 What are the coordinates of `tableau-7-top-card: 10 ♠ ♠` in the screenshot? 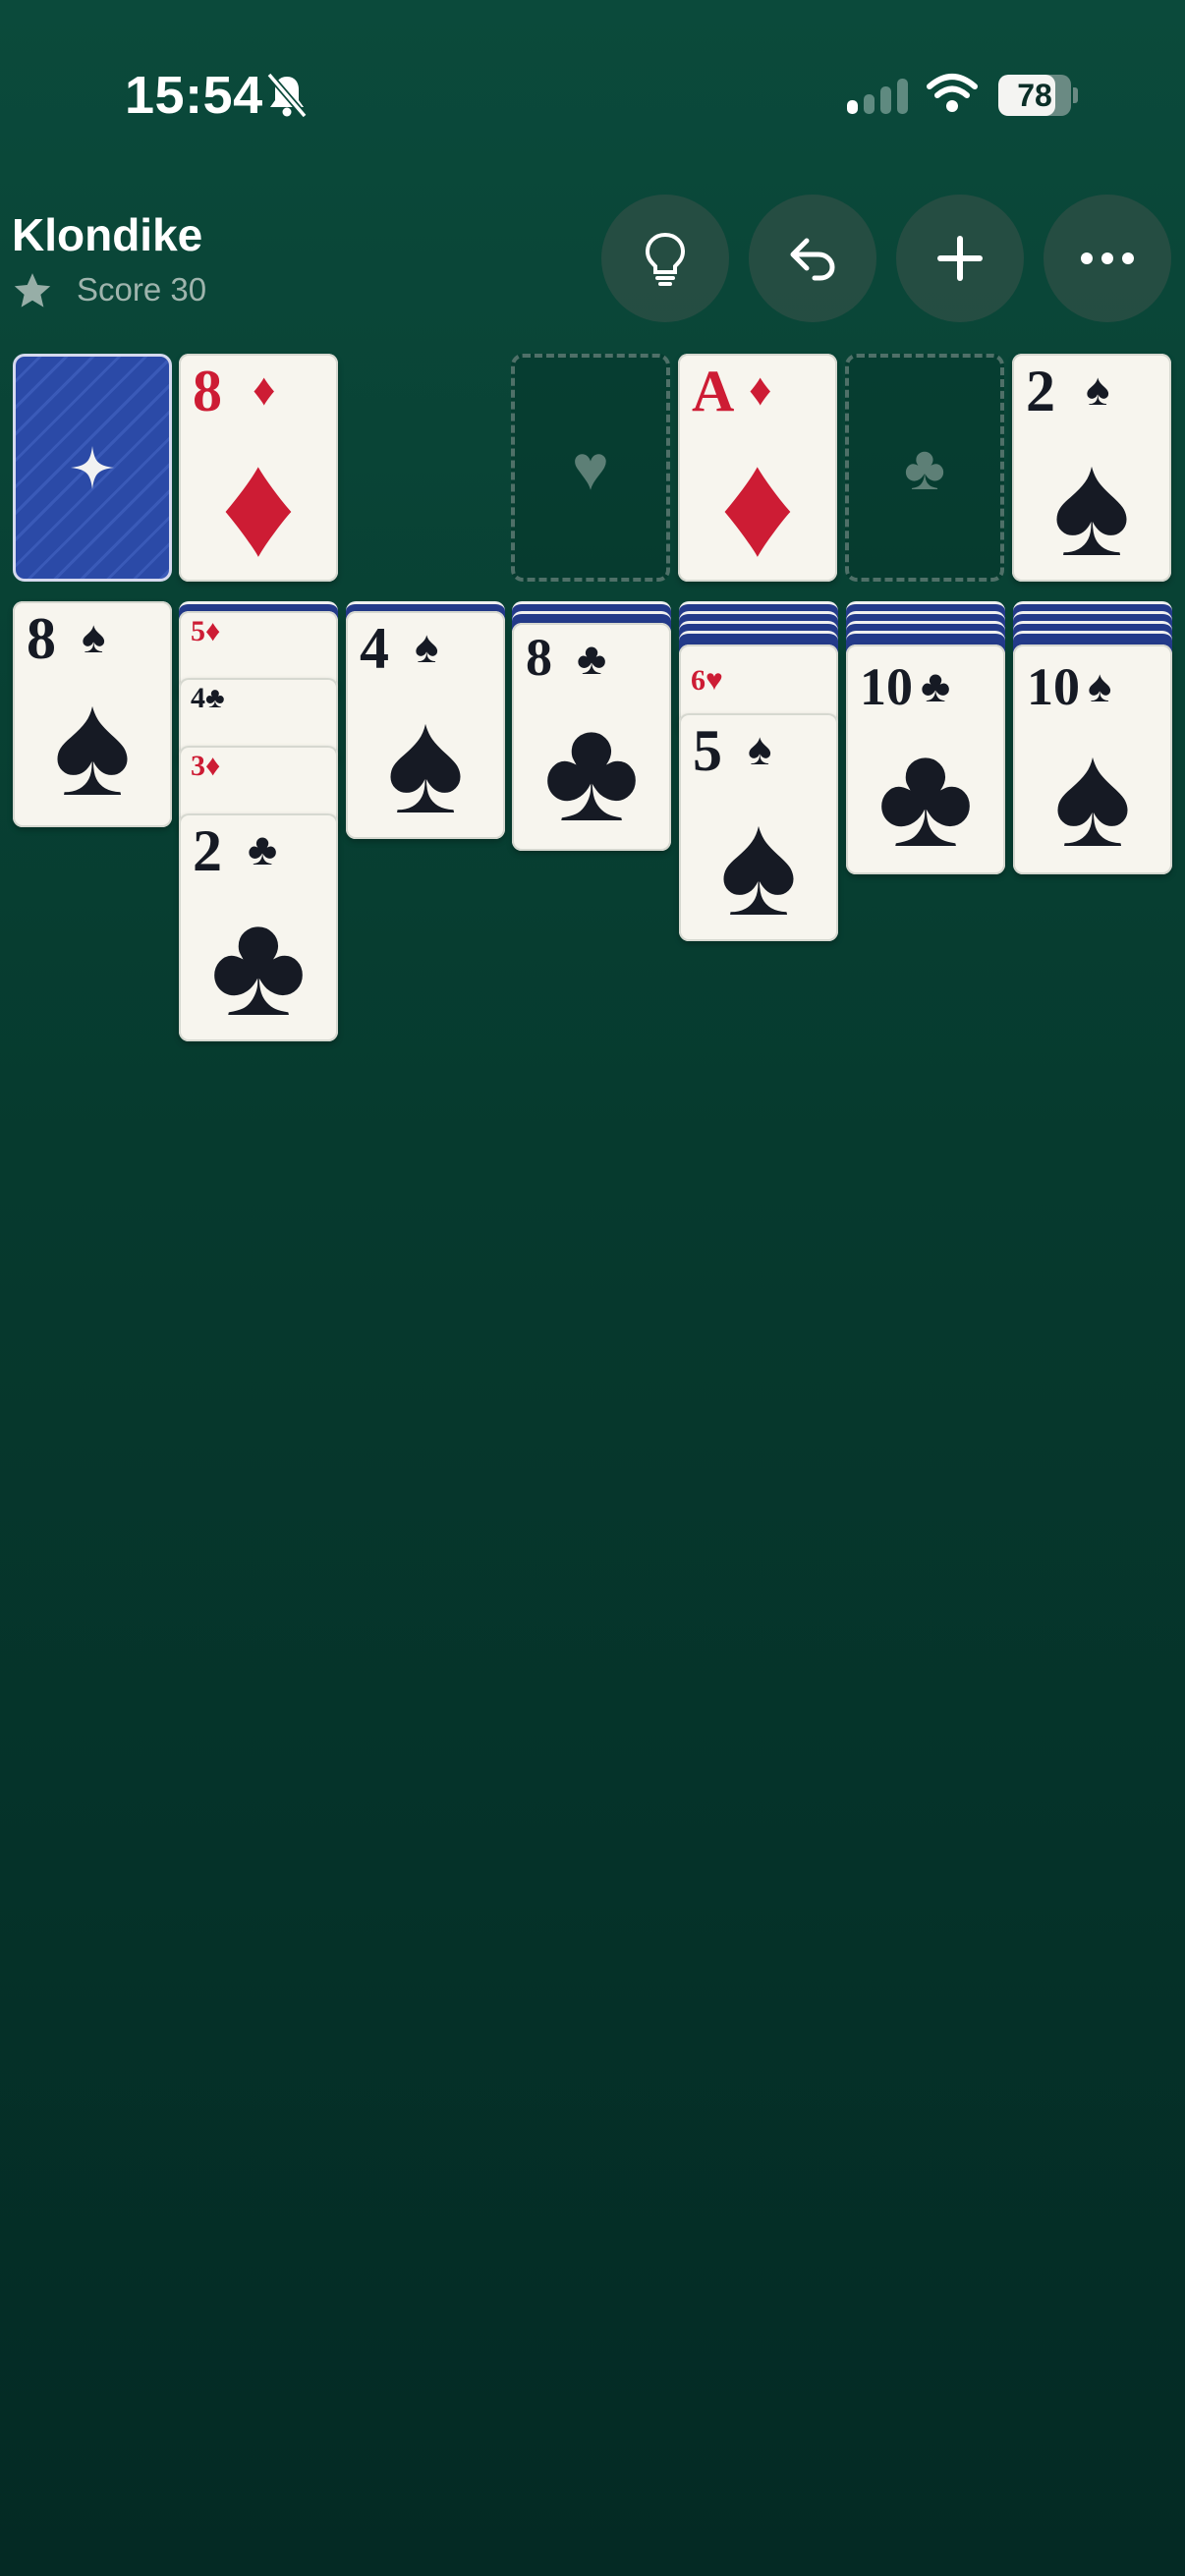 It's located at (1092, 759).